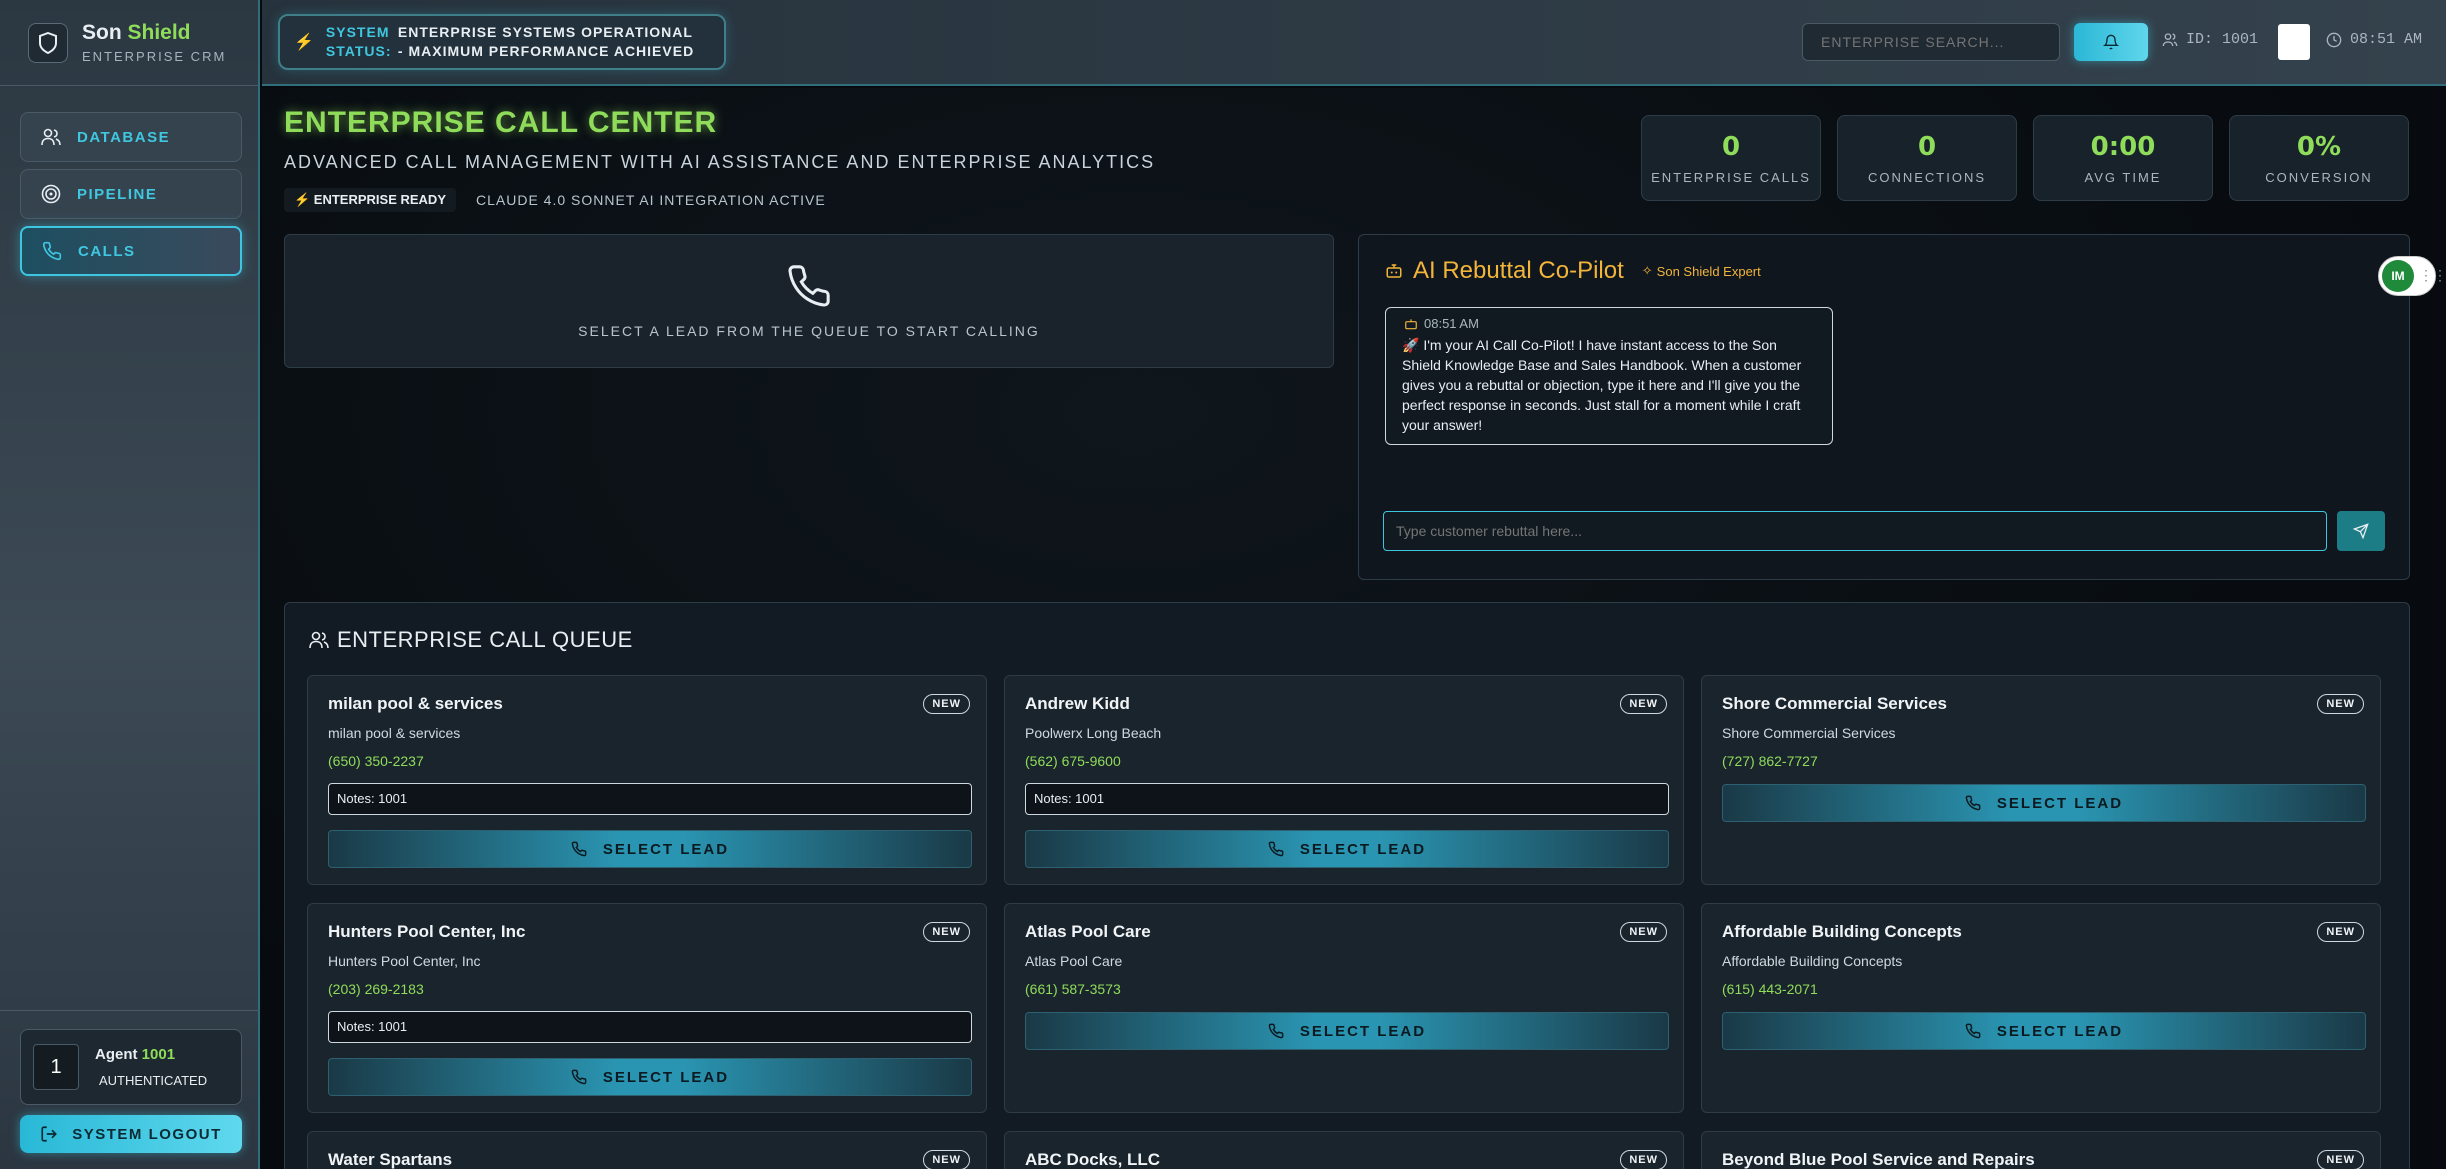 The image size is (2446, 1169). Describe the element at coordinates (1074, 961) in the screenshot. I see `lead-company: Atlas Pool Care` at that location.